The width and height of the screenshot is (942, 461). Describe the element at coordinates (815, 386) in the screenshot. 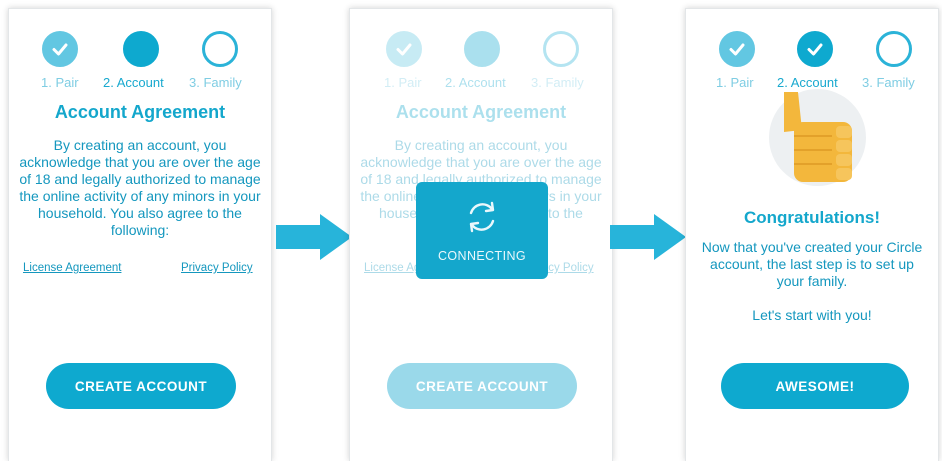

I see `awesome-button: AWESOME!` at that location.